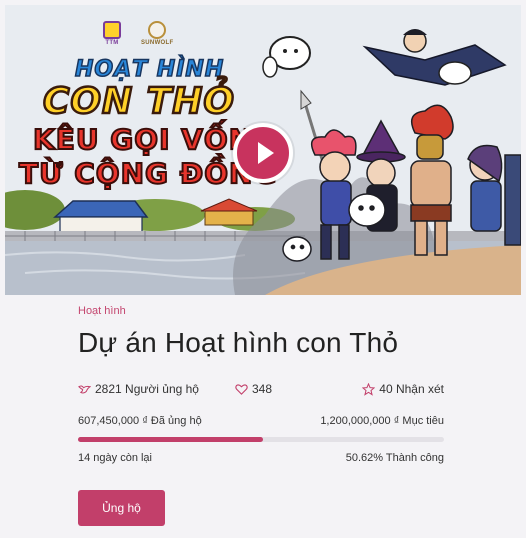 Image resolution: width=526 pixels, height=538 pixels. I want to click on goal-amount: 1,200,000,000 ₫ Mục tiêu, so click(382, 421).